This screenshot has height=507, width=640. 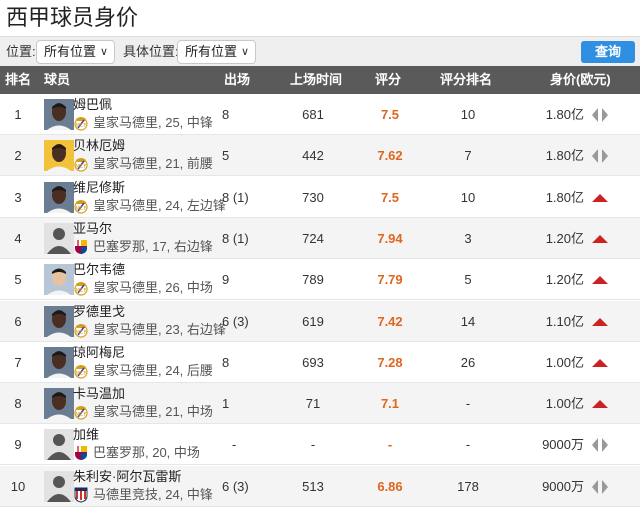 I want to click on value-cell: 1.20亿, so click(x=564, y=280).